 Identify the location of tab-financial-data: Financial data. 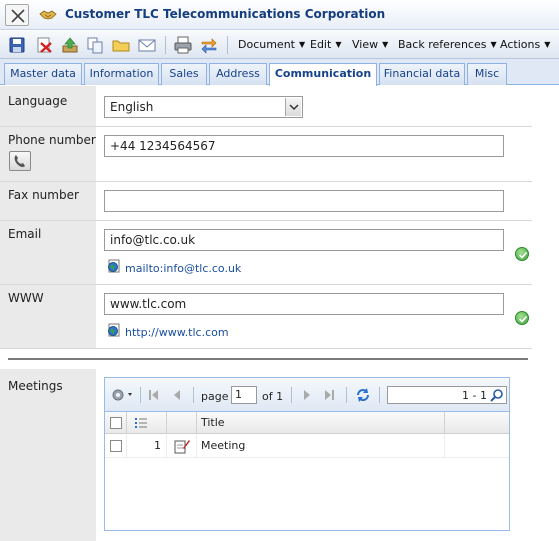
(422, 74).